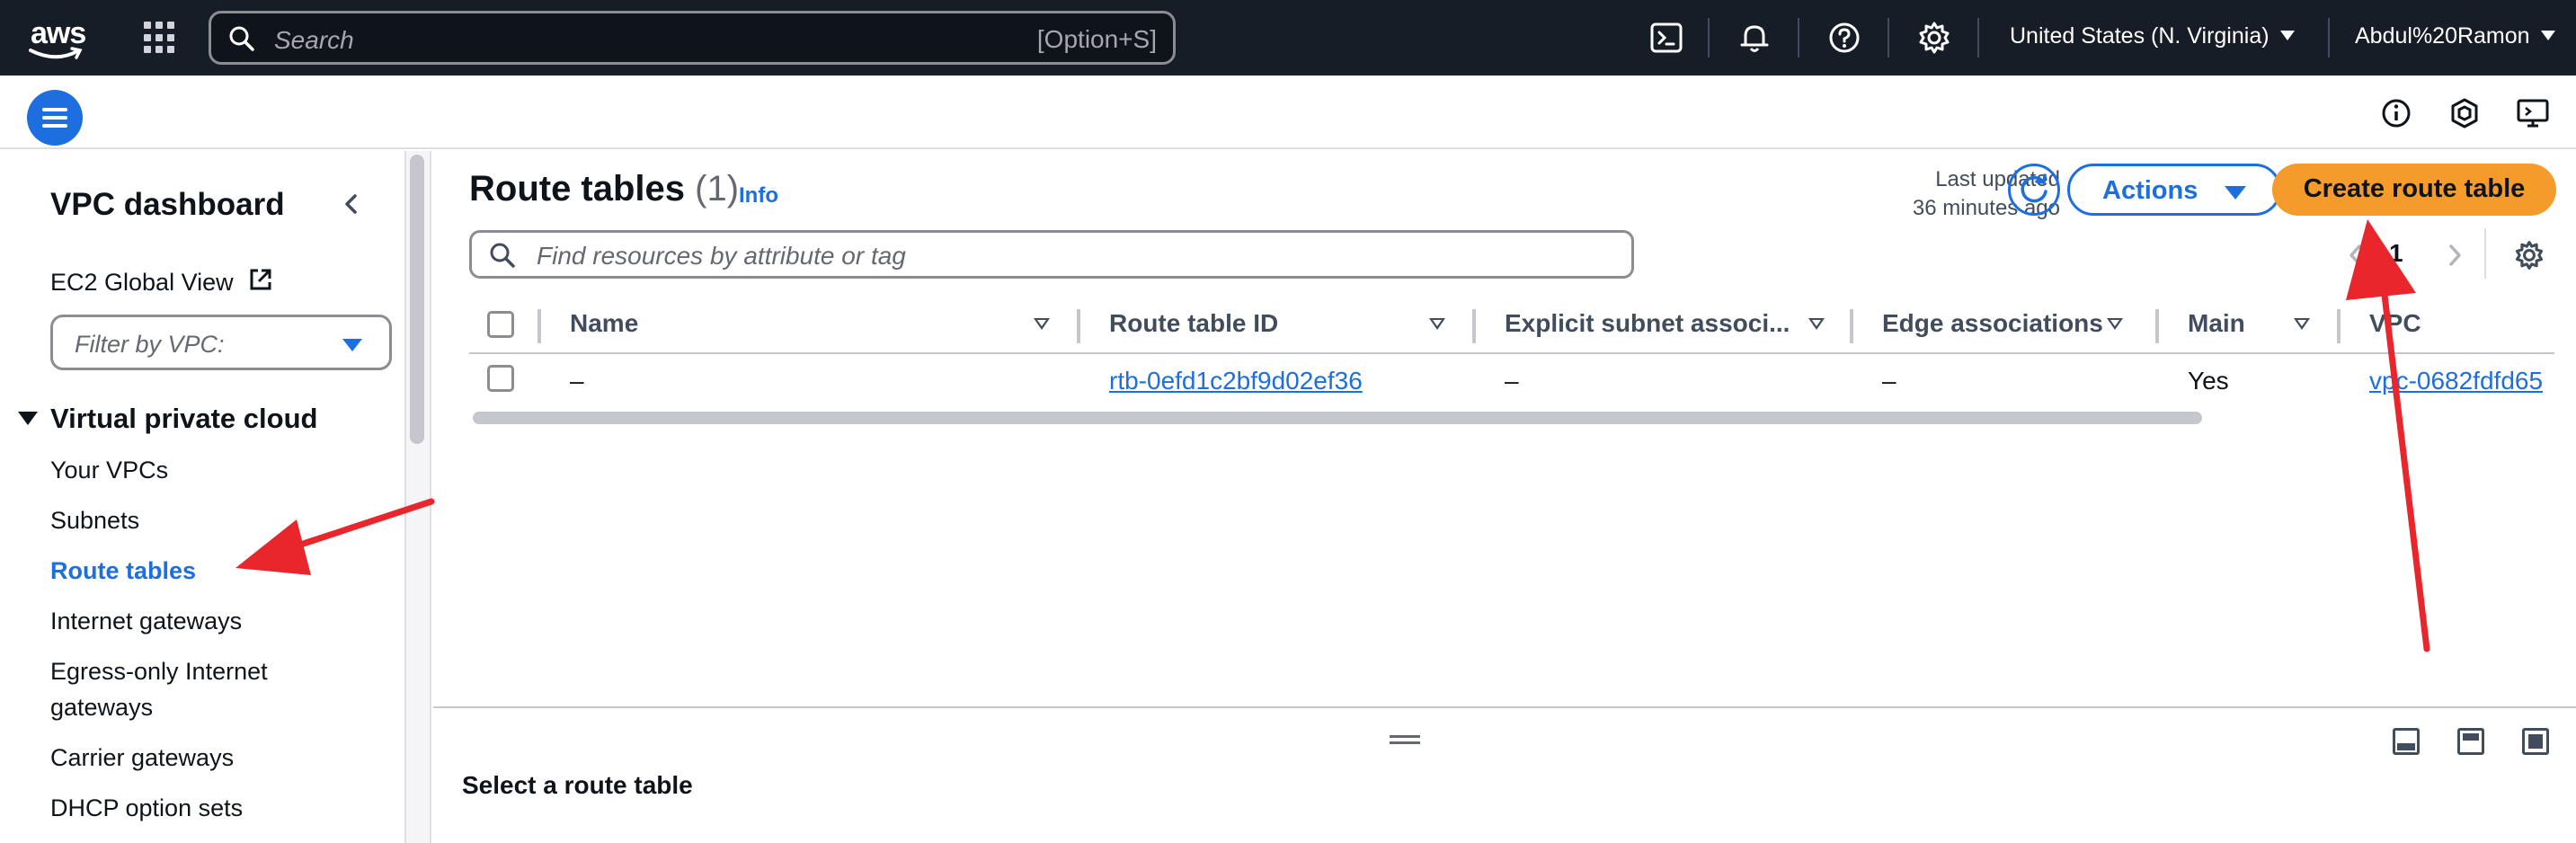 The image size is (2576, 843). I want to click on page-title-text: Route tables, so click(577, 189).